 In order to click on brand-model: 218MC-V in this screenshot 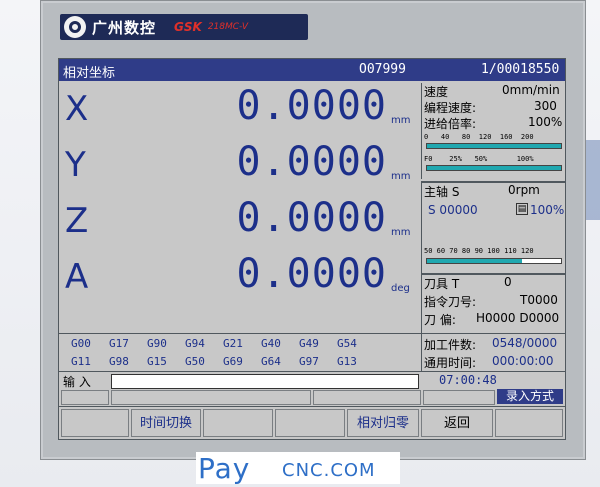, I will do `click(228, 27)`.